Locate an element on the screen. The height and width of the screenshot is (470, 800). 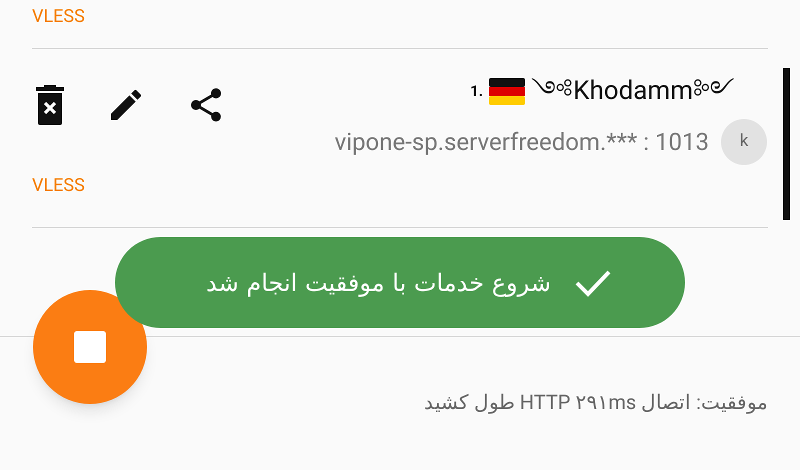
server-index: 1. is located at coordinates (477, 91).